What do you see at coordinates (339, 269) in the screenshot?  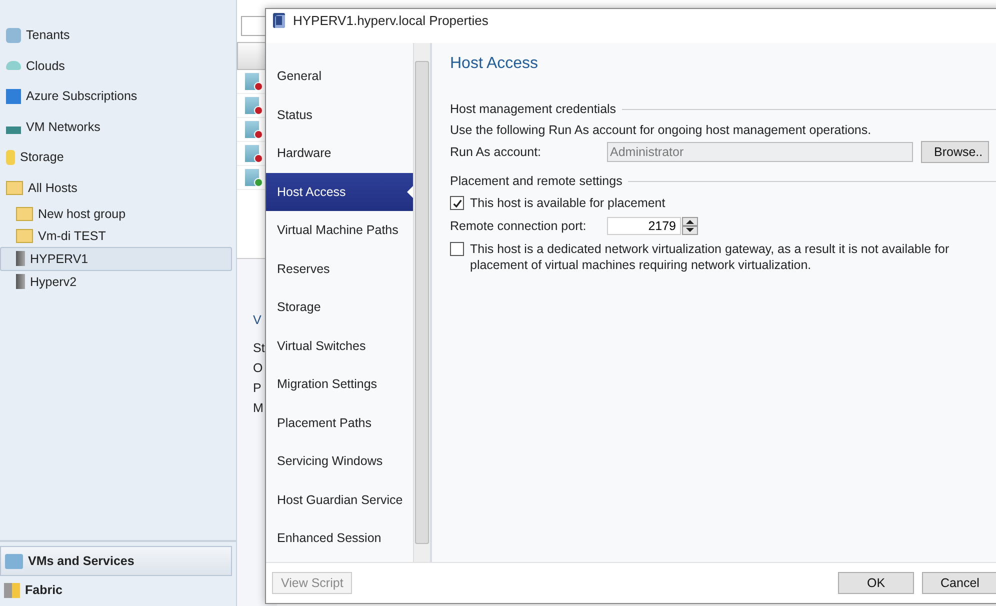 I see `page-tab: Reserves` at bounding box center [339, 269].